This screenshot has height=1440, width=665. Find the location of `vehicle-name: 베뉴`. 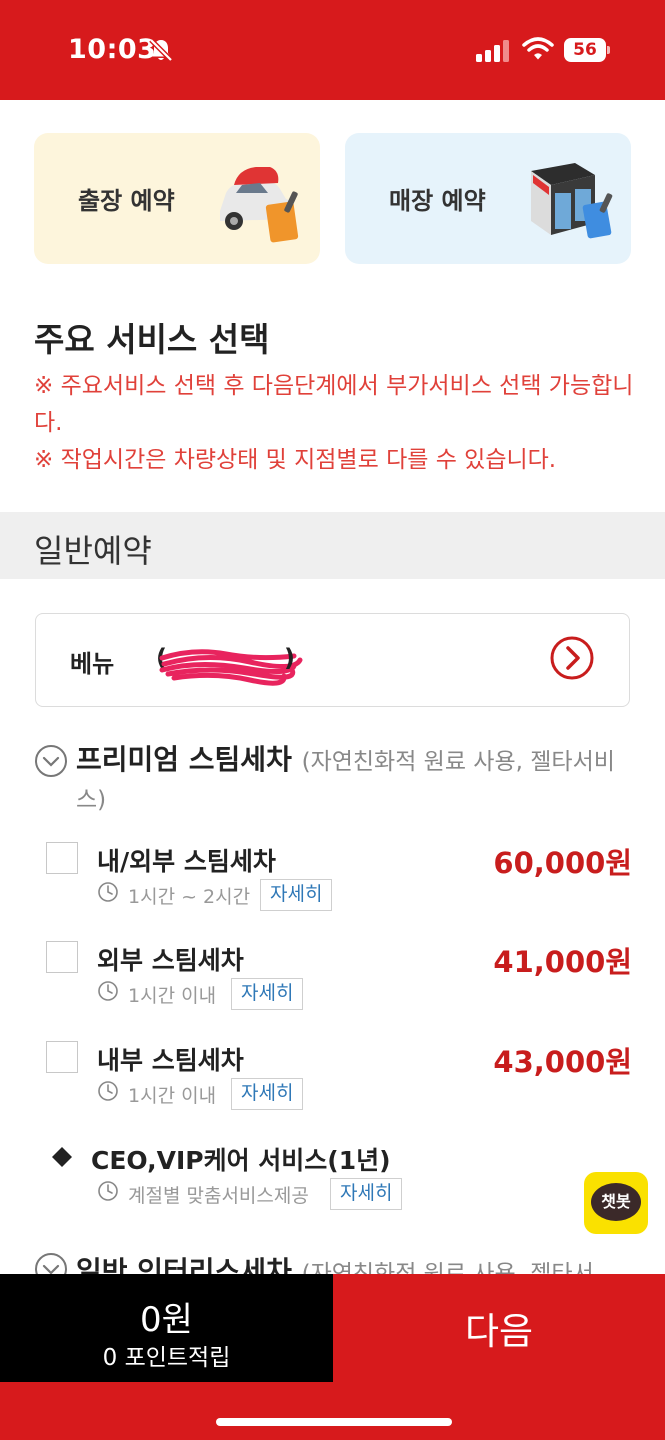

vehicle-name: 베뉴 is located at coordinates (92, 664).